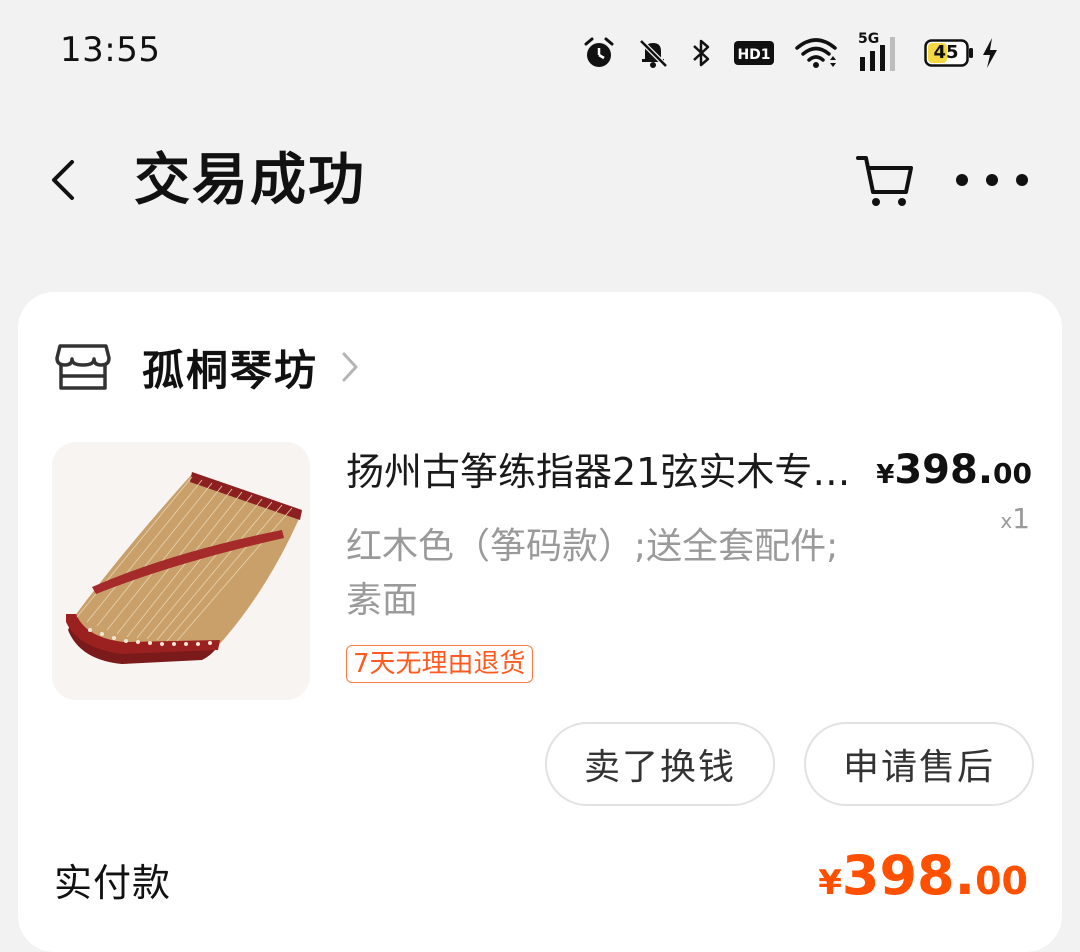 This screenshot has height=952, width=1080. Describe the element at coordinates (791, 53) in the screenshot. I see `status-icons: HD1 5G 45` at that location.